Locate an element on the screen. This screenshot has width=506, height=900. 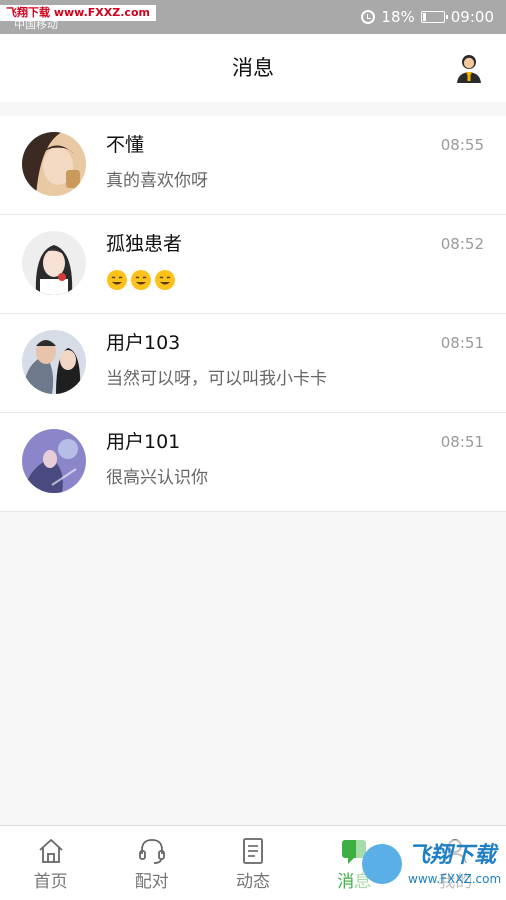
nav-item-match: 配对 is located at coordinates (151, 863).